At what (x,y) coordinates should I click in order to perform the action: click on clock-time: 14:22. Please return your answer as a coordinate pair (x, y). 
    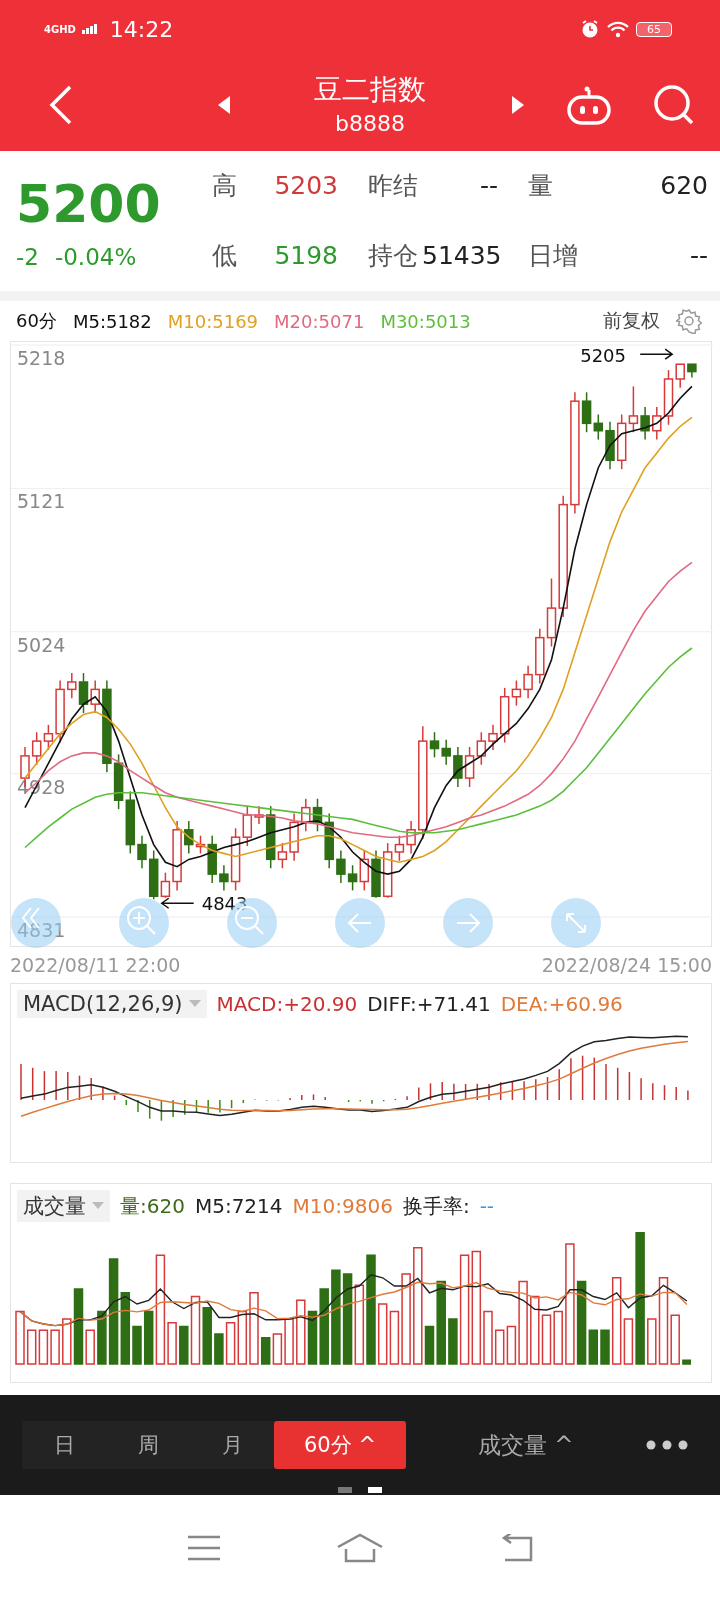
    Looking at the image, I should click on (141, 29).